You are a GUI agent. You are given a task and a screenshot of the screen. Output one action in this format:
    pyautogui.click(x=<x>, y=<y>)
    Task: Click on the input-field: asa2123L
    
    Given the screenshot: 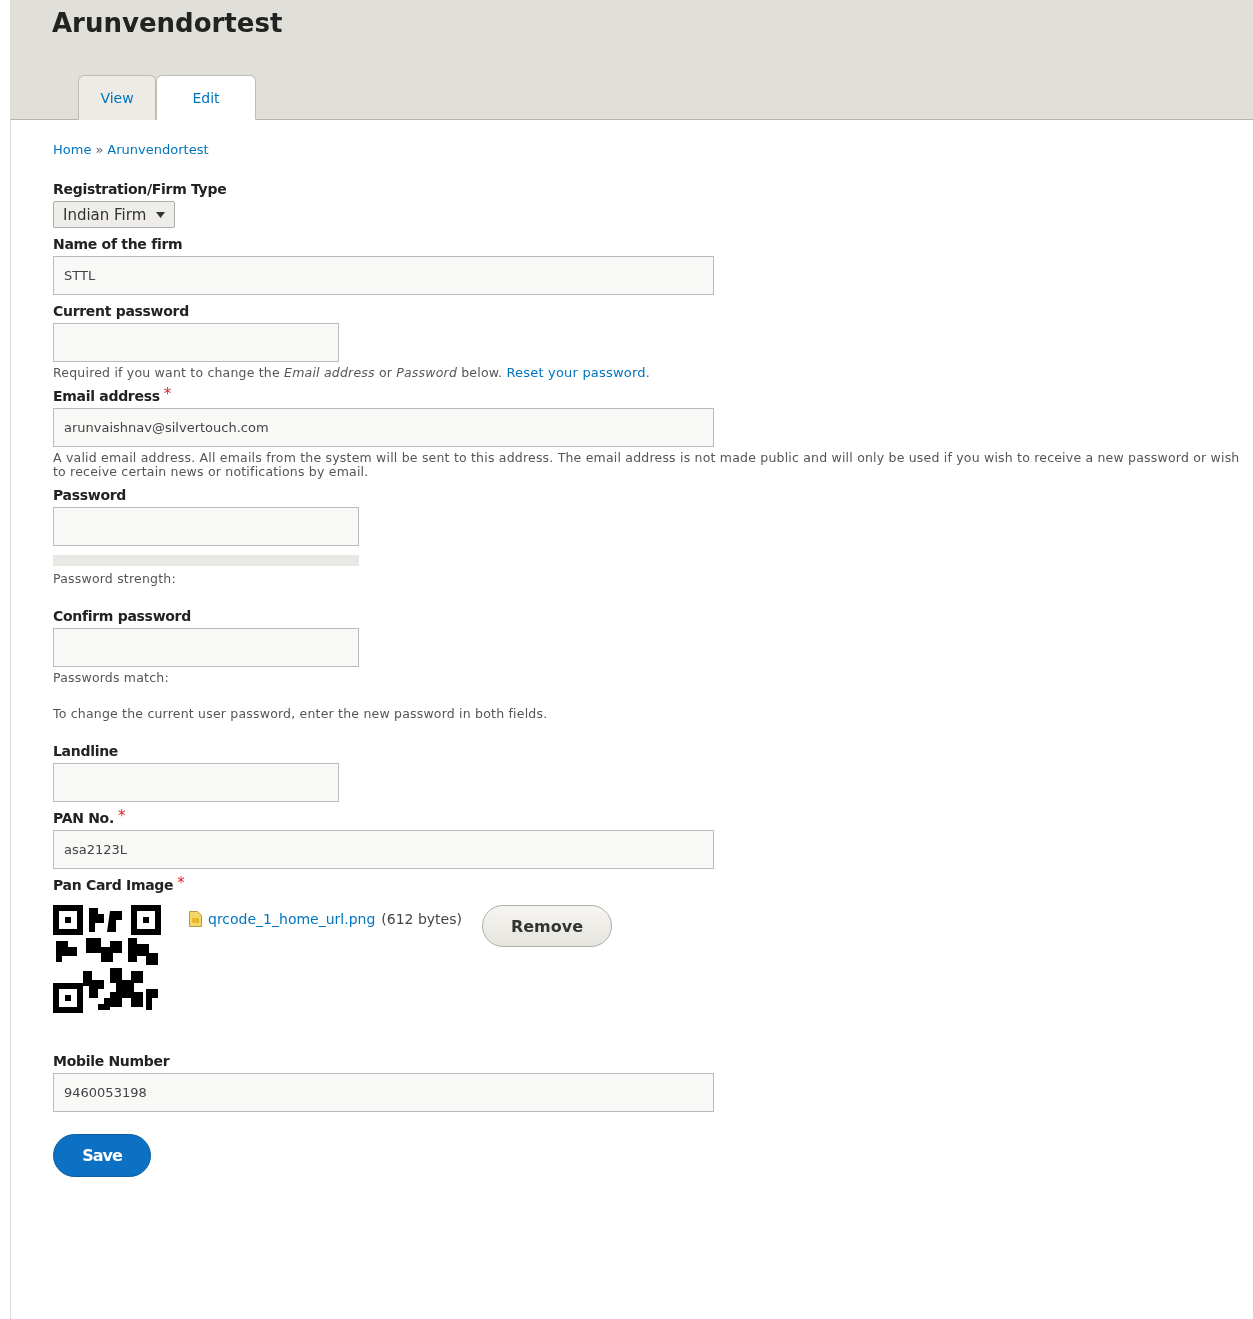 What is the action you would take?
    pyautogui.click(x=383, y=849)
    